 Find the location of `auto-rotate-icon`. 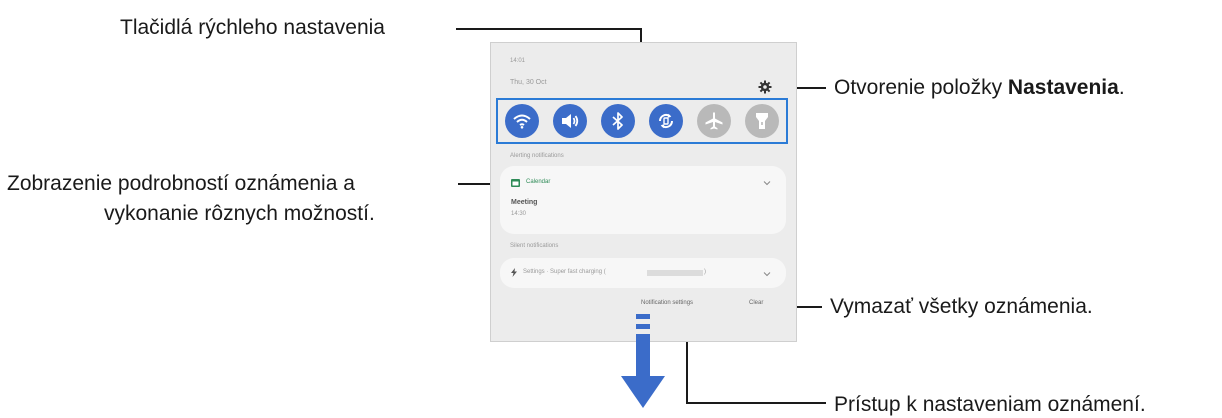

auto-rotate-icon is located at coordinates (666, 121).